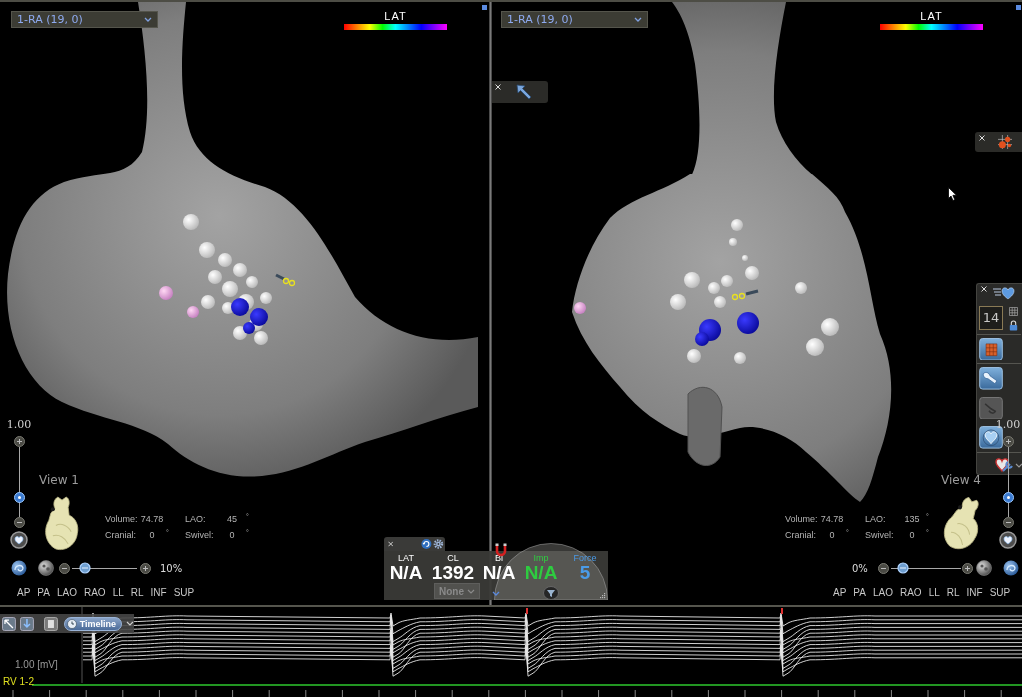 This screenshot has width=1022, height=697. I want to click on stat-value: 74.78, so click(152, 519).